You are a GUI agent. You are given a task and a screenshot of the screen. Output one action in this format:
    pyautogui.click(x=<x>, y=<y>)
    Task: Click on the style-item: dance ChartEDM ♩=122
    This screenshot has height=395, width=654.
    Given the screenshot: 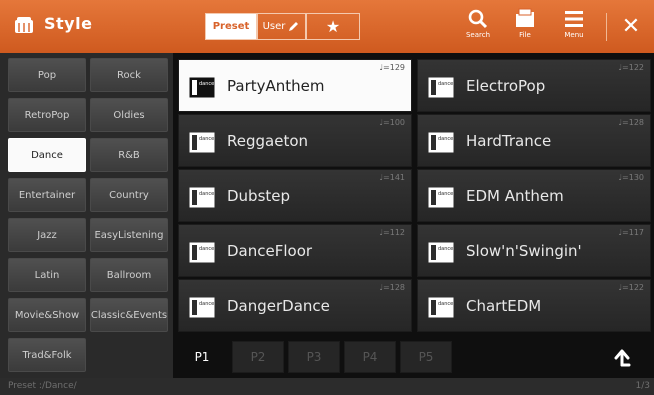 What is the action you would take?
    pyautogui.click(x=534, y=305)
    